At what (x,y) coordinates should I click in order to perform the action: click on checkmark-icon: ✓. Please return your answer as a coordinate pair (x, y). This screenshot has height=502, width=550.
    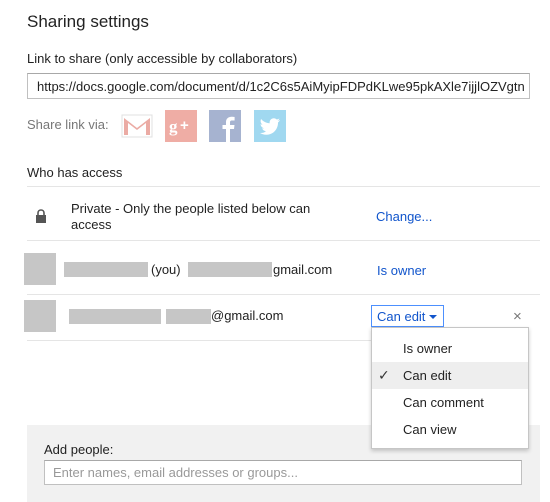
    Looking at the image, I should click on (384, 375).